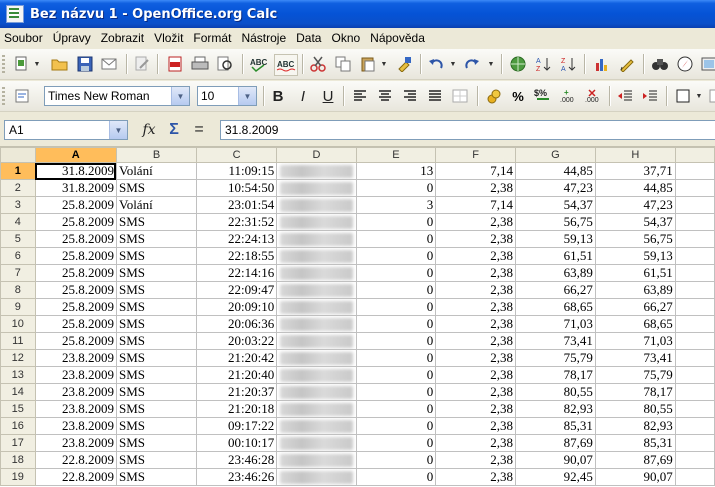  Describe the element at coordinates (435, 96) in the screenshot. I see `justify-icon` at that location.